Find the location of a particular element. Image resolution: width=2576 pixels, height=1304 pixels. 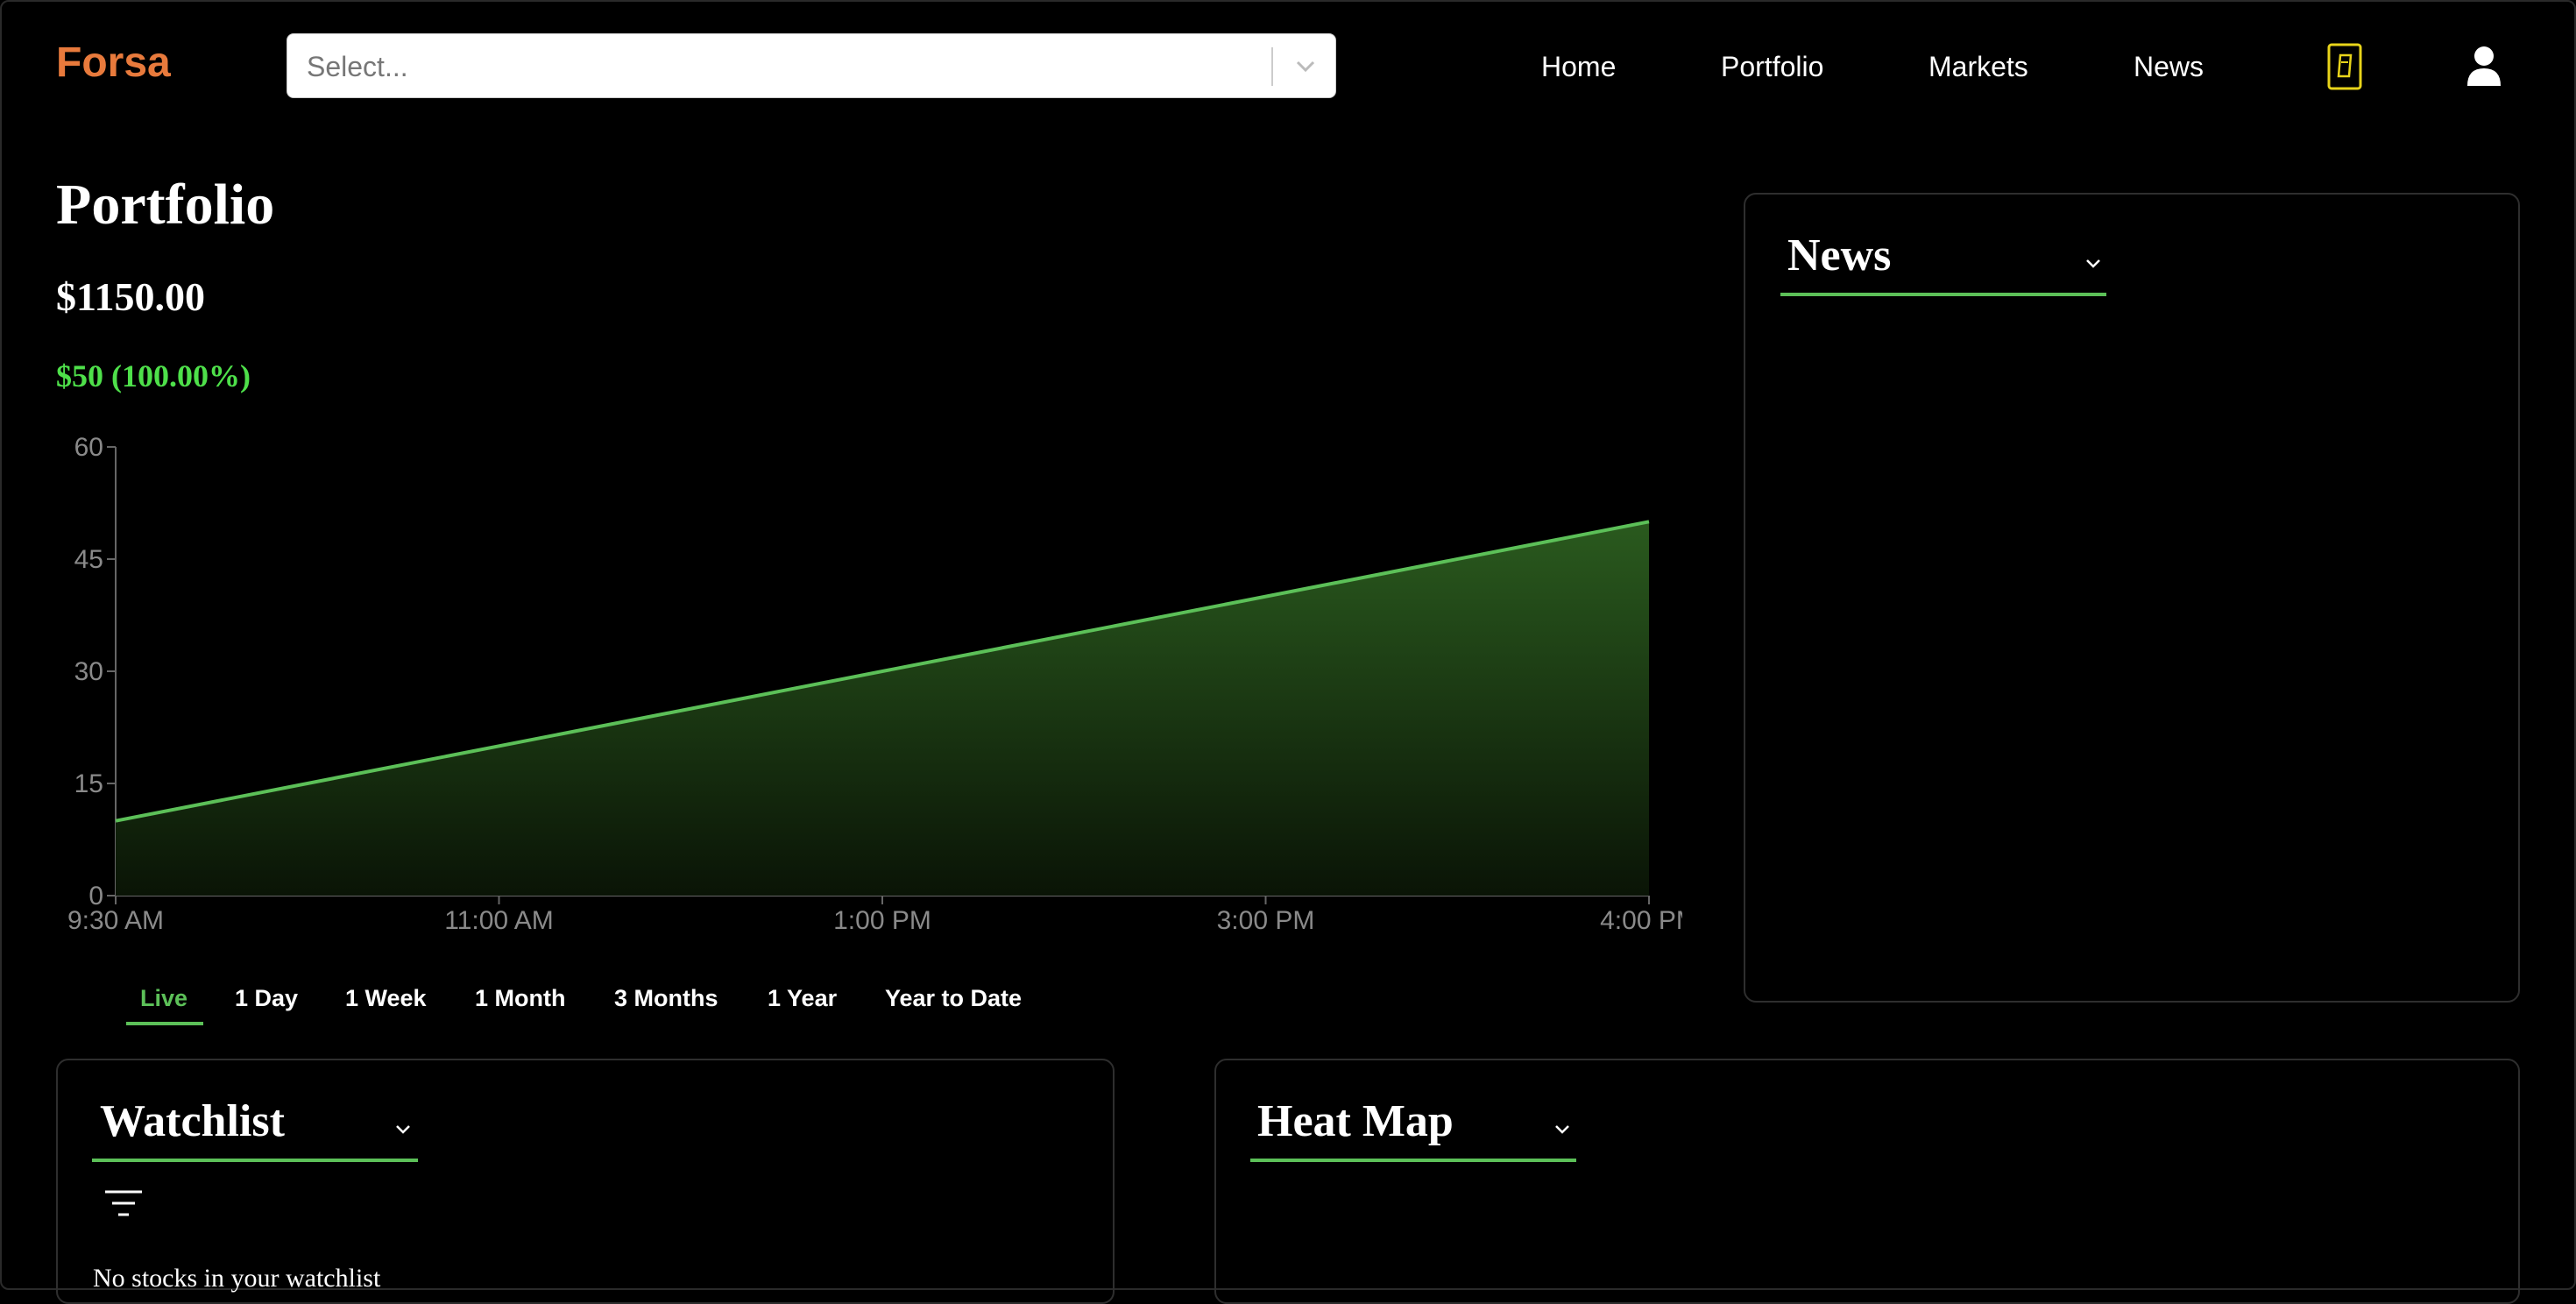

nav-portfolio: Portfolio is located at coordinates (1772, 67).